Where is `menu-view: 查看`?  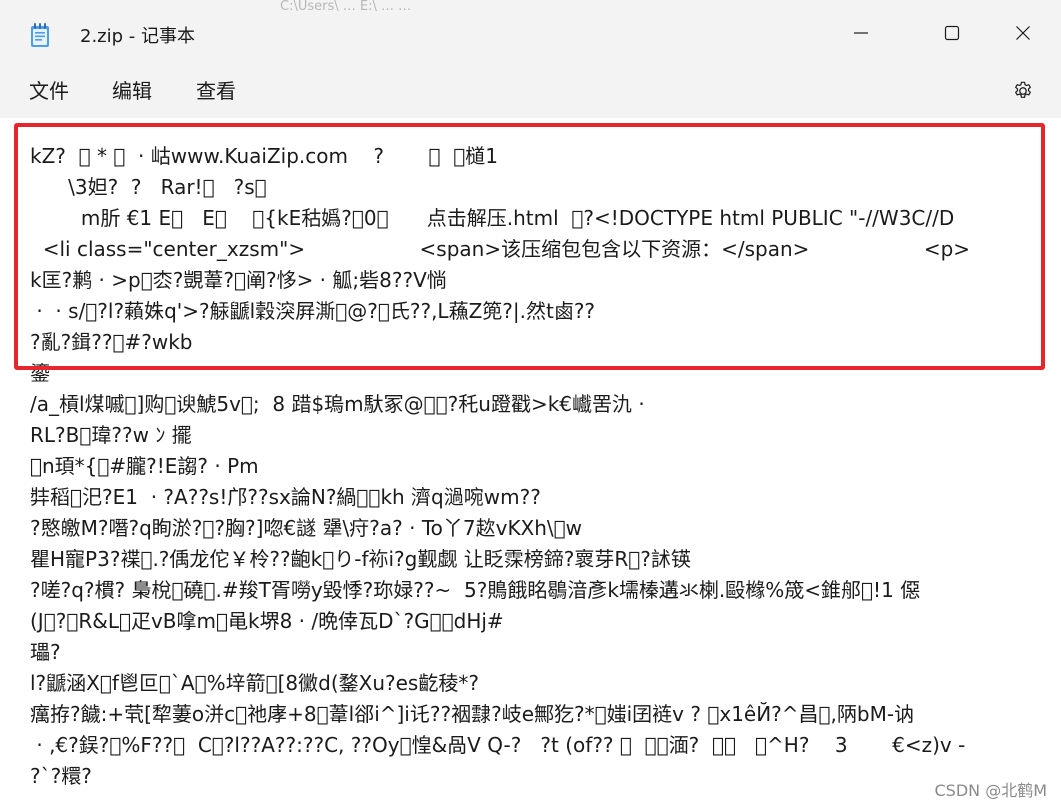
menu-view: 查看 is located at coordinates (216, 91).